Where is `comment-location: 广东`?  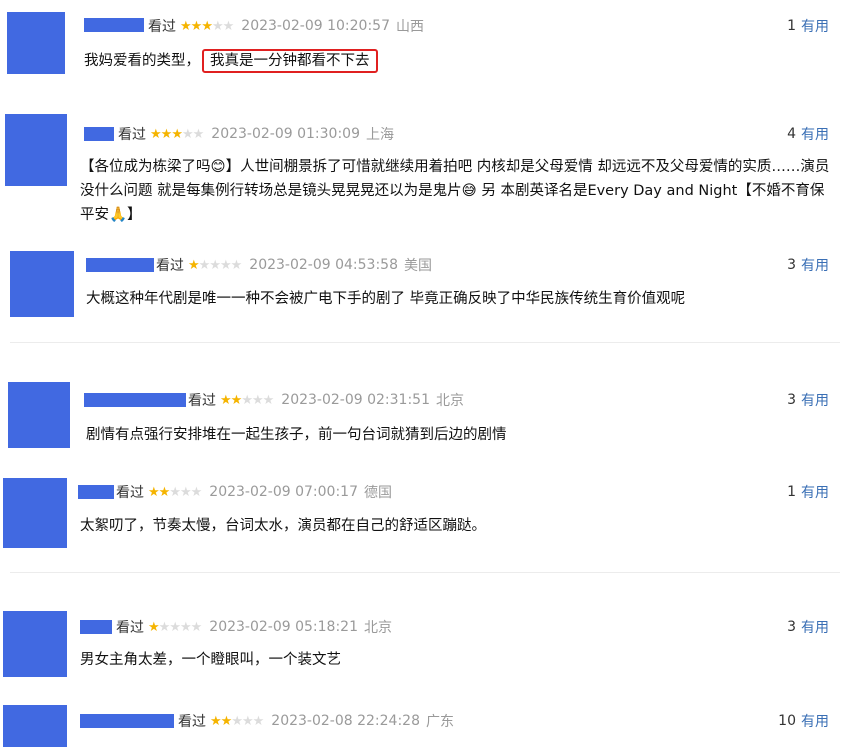 comment-location: 广东 is located at coordinates (439, 722).